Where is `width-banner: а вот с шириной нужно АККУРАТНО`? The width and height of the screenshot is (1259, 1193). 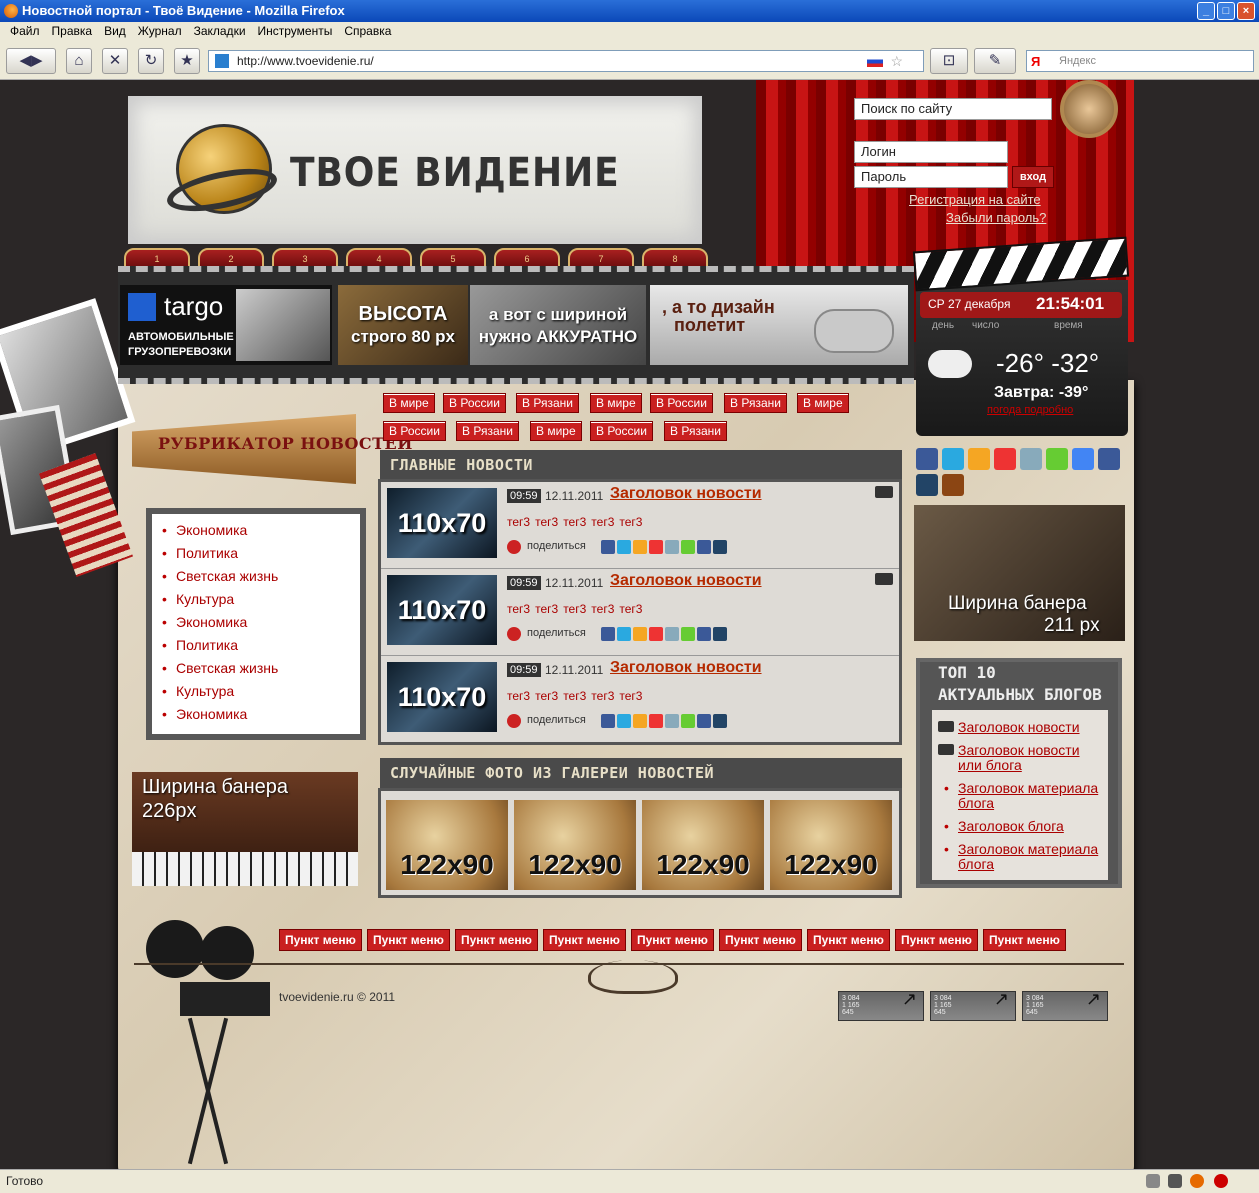
width-banner: а вот с шириной нужно АККУРАТНО is located at coordinates (558, 325).